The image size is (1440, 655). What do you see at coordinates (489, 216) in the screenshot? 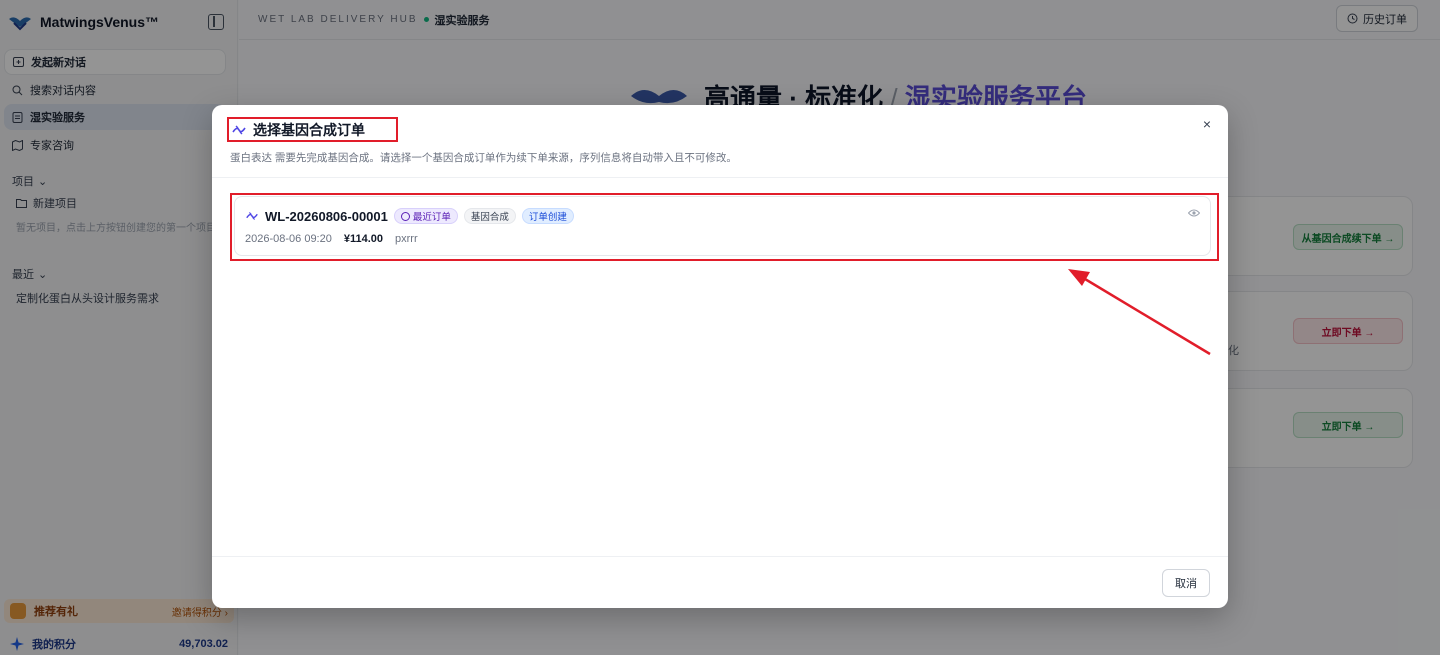
I see `order-type-badge: 基因合成` at bounding box center [489, 216].